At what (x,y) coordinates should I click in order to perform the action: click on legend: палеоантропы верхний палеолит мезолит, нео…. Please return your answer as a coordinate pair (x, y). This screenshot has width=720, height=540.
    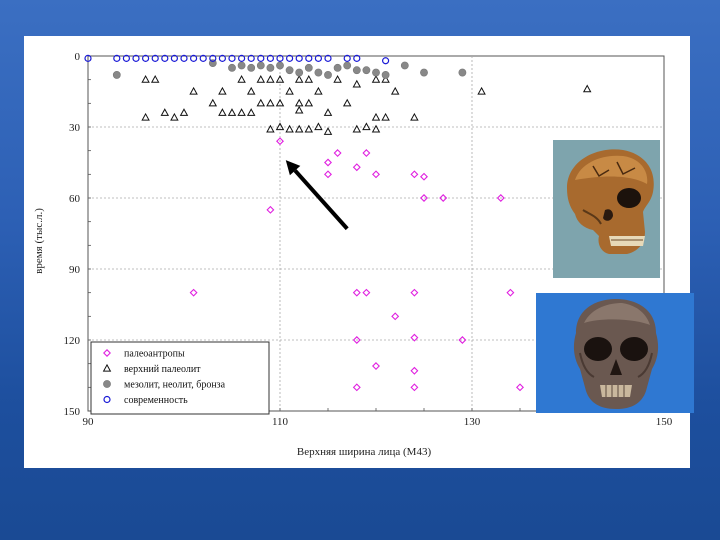
    Looking at the image, I should click on (180, 378).